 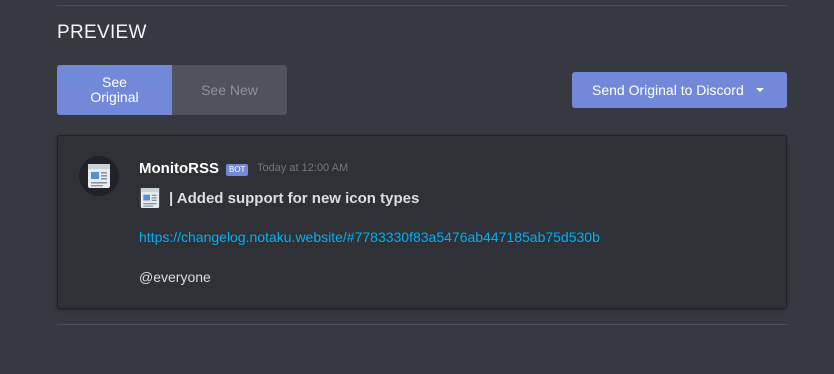 What do you see at coordinates (179, 168) in the screenshot?
I see `message-username: MonitoRSS` at bounding box center [179, 168].